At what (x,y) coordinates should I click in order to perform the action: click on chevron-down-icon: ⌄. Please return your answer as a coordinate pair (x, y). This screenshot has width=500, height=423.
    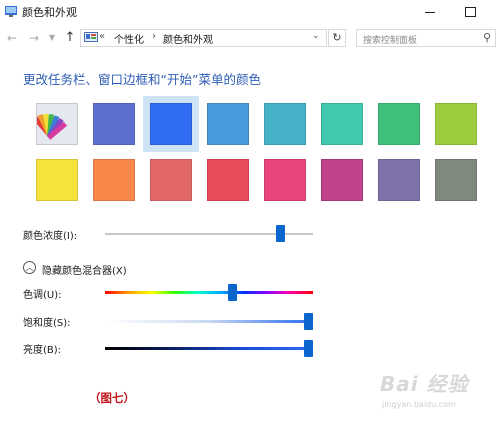
    Looking at the image, I should click on (316, 36).